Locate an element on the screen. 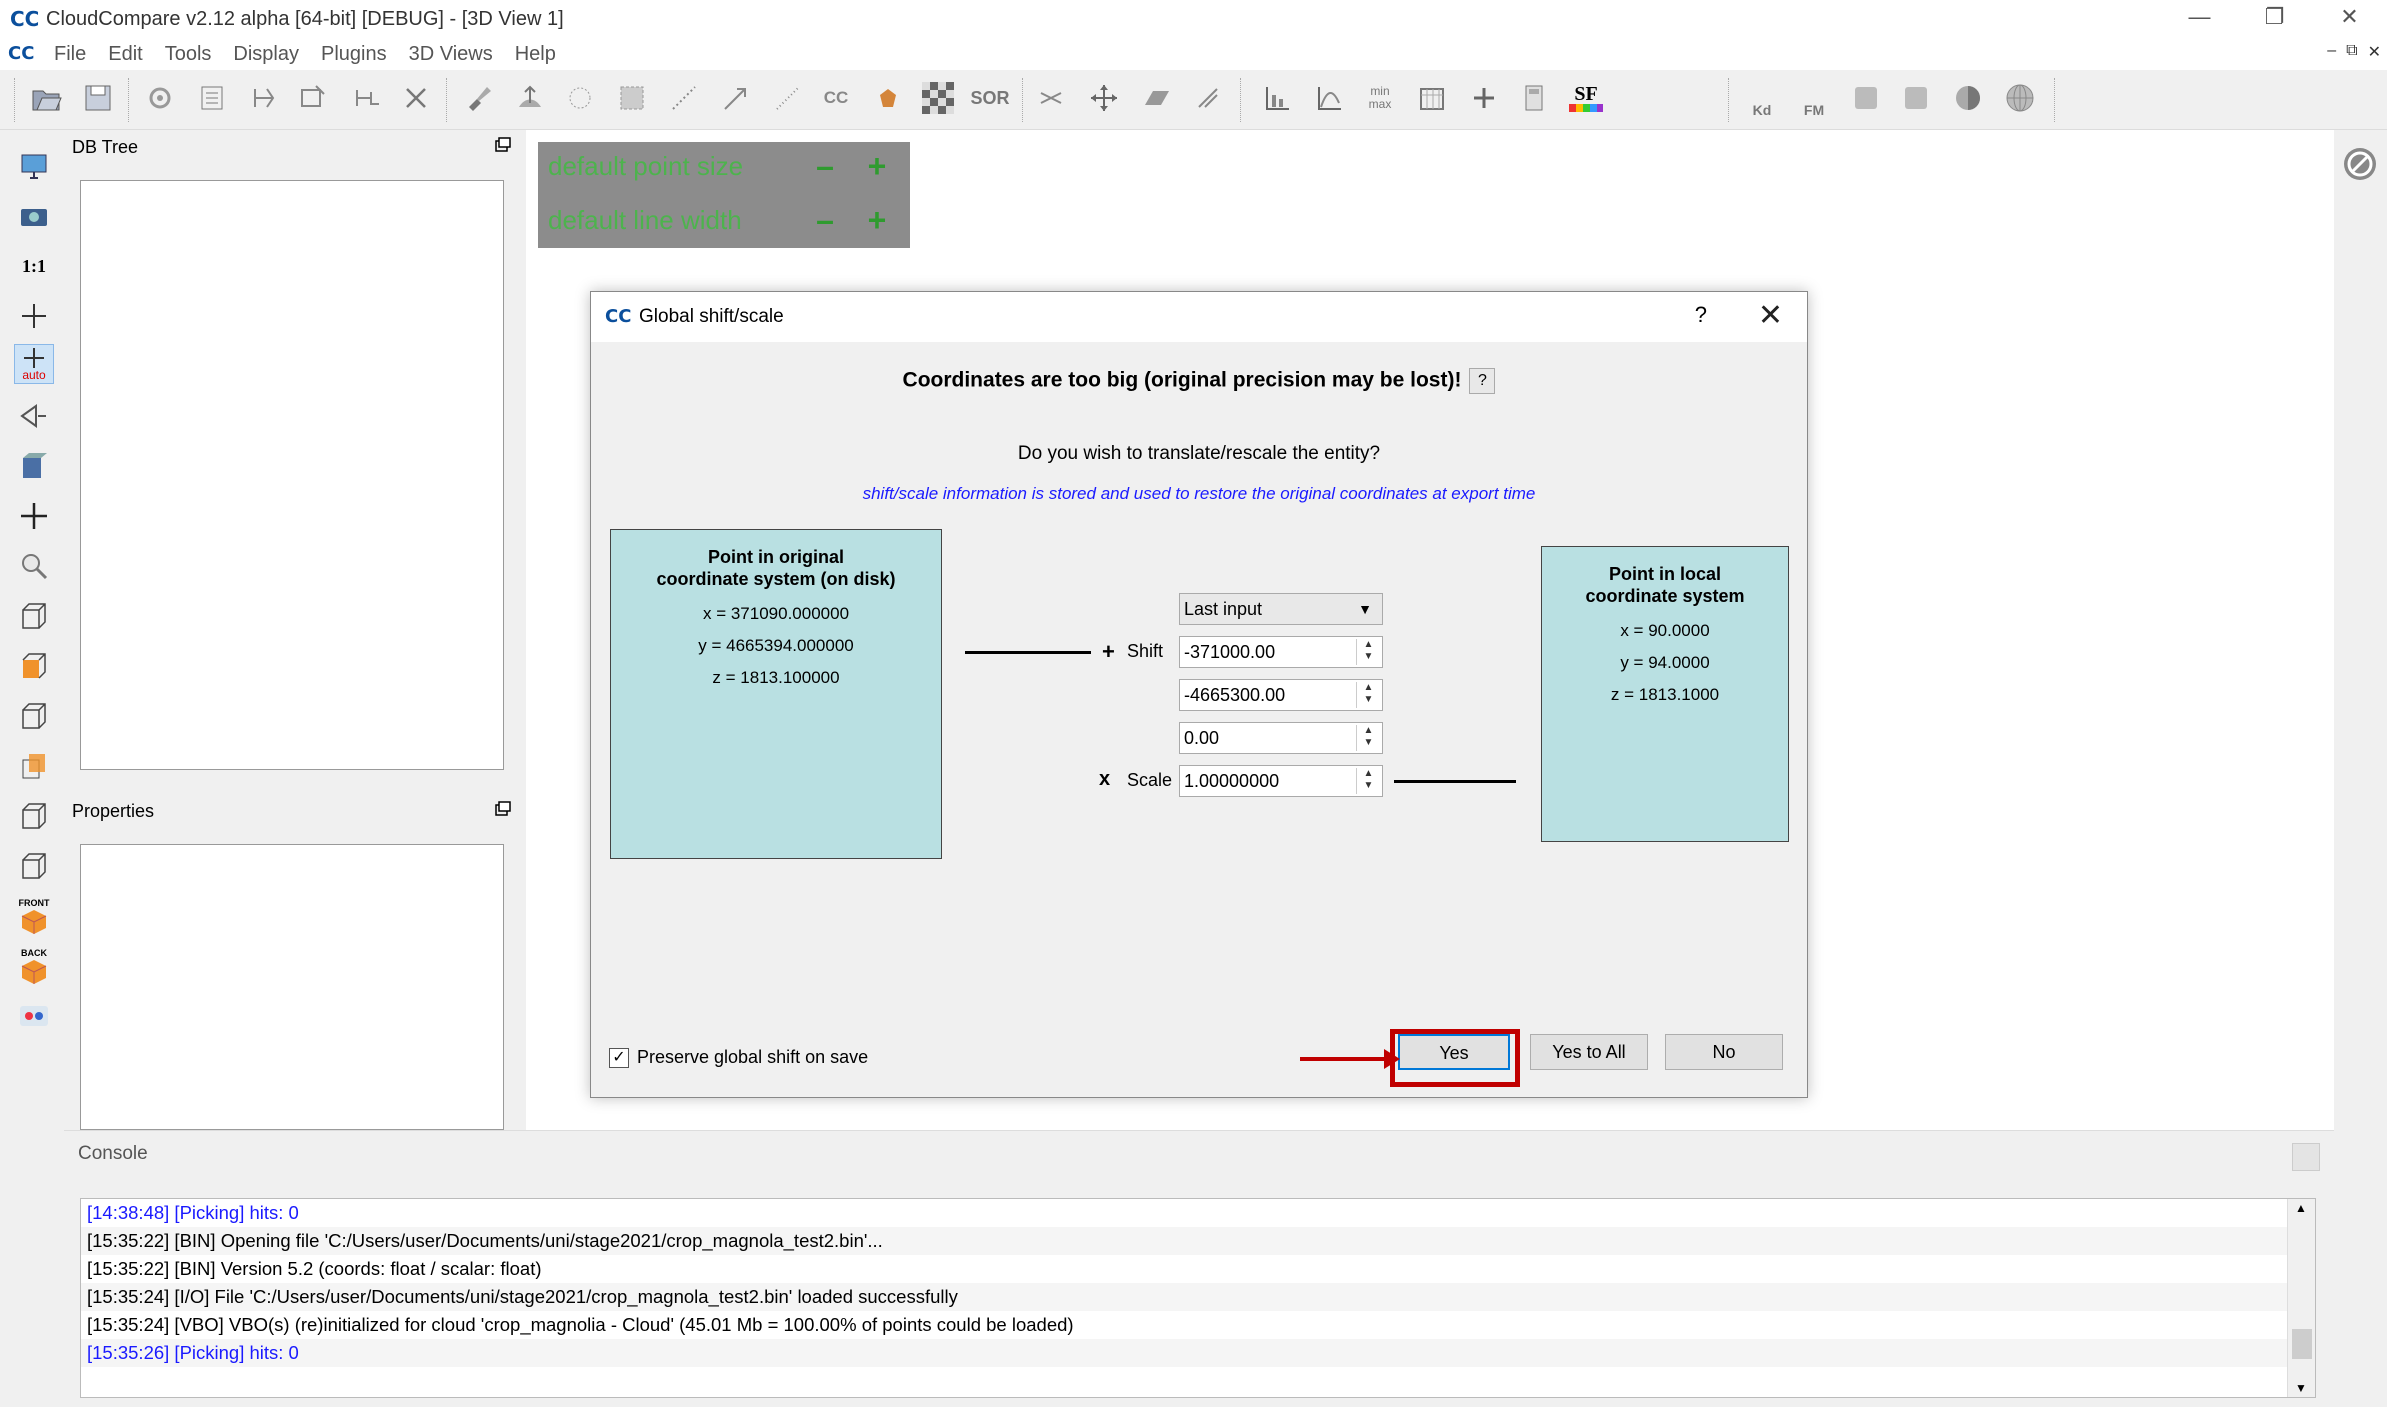 Image resolution: width=2387 pixels, height=1407 pixels. preset-combobox: Last input ▼ is located at coordinates (1281, 609).